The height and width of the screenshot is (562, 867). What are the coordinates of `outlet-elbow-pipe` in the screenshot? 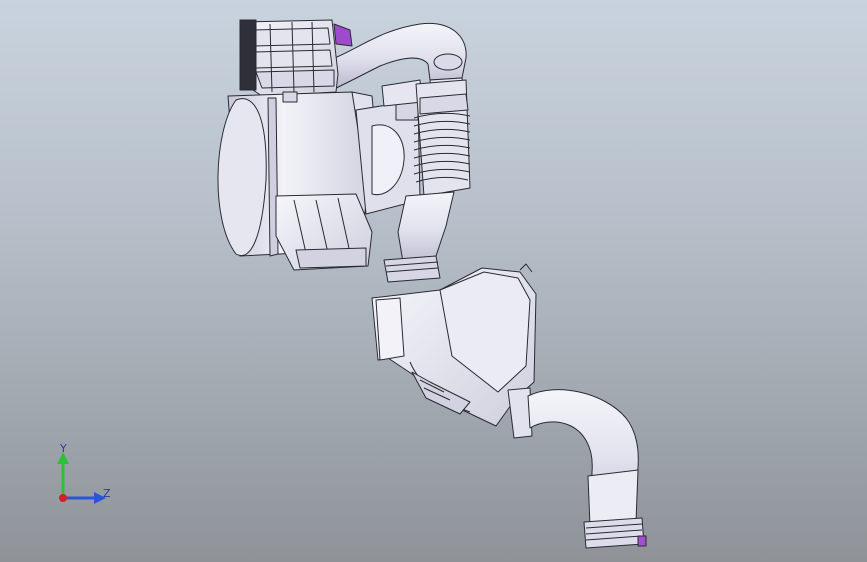 It's located at (587, 469).